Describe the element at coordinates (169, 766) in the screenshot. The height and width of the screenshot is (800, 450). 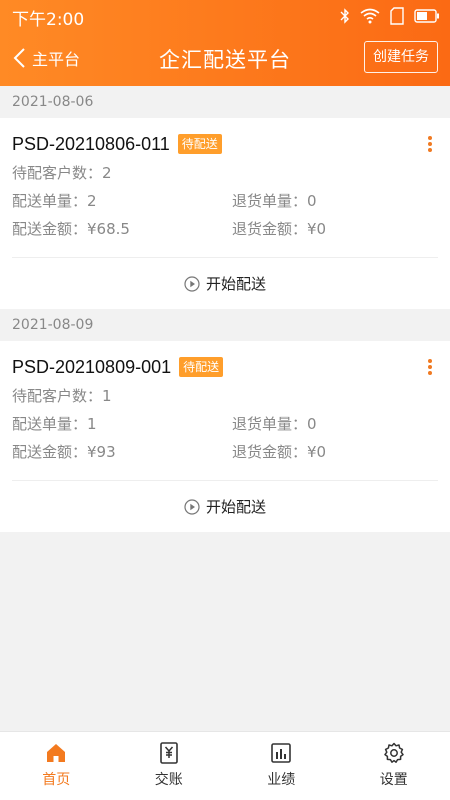
I see `nav-item-settle: 交账` at that location.